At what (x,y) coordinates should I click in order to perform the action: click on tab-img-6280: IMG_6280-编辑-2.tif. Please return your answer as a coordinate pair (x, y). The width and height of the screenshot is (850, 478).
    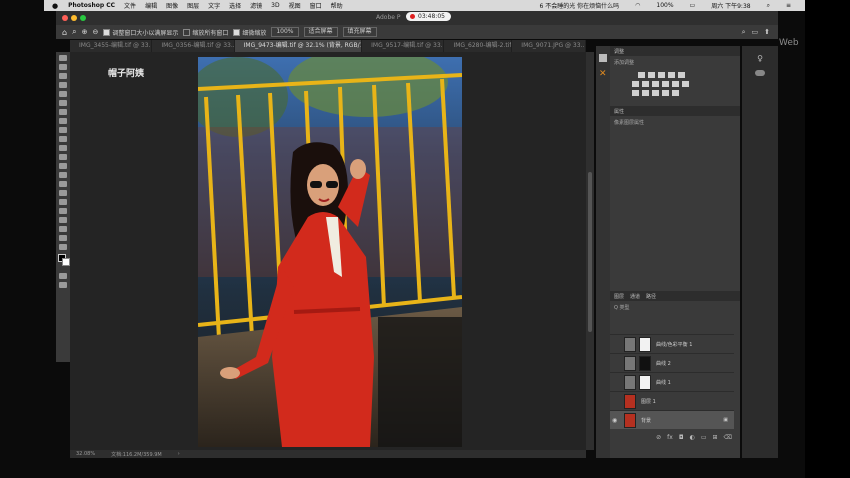
    Looking at the image, I should click on (478, 46).